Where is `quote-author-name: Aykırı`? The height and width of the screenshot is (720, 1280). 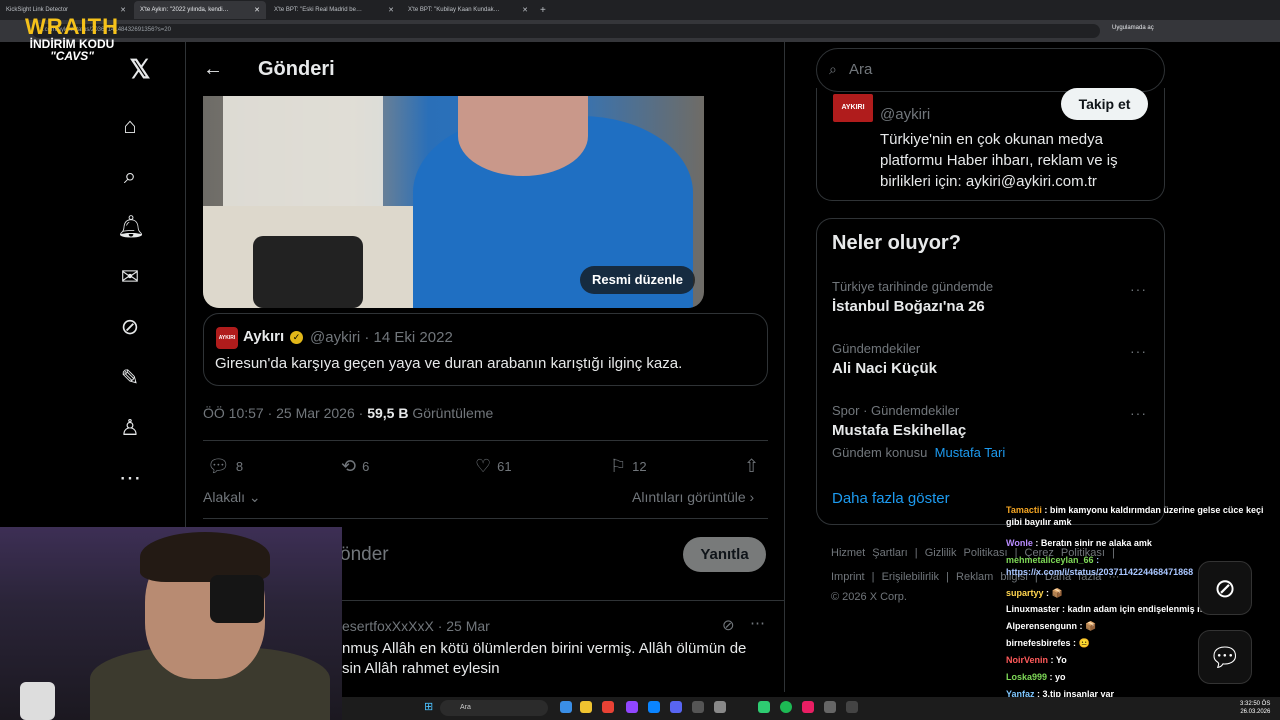
quote-author-name: Aykırı is located at coordinates (263, 336).